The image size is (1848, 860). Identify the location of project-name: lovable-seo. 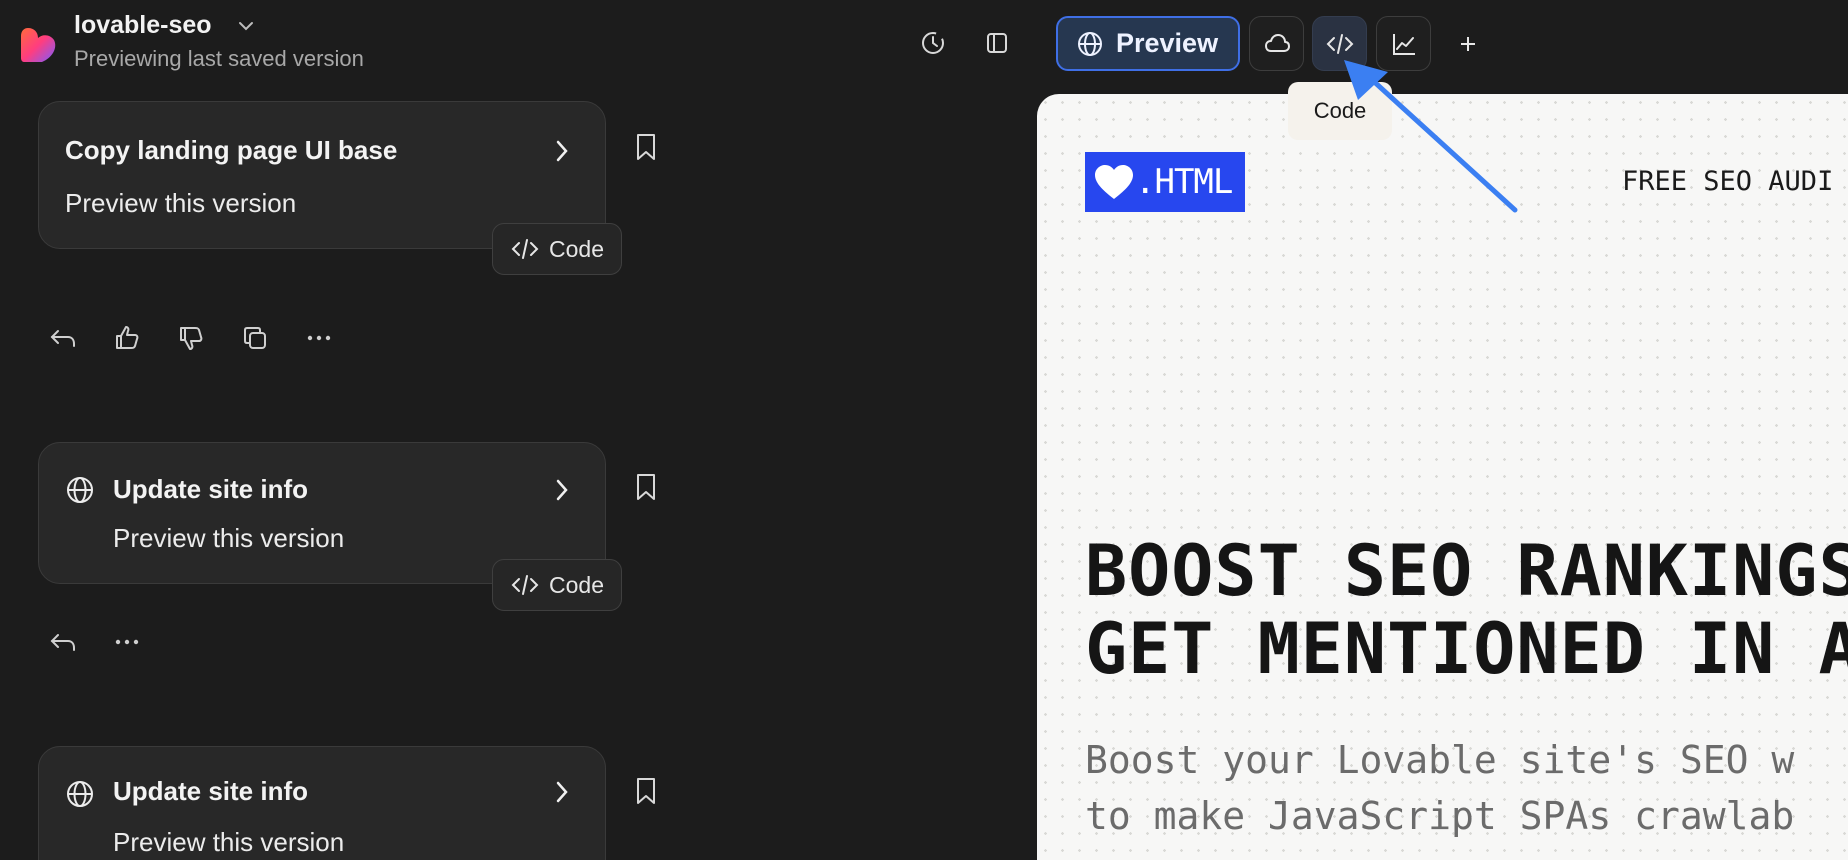
(143, 25).